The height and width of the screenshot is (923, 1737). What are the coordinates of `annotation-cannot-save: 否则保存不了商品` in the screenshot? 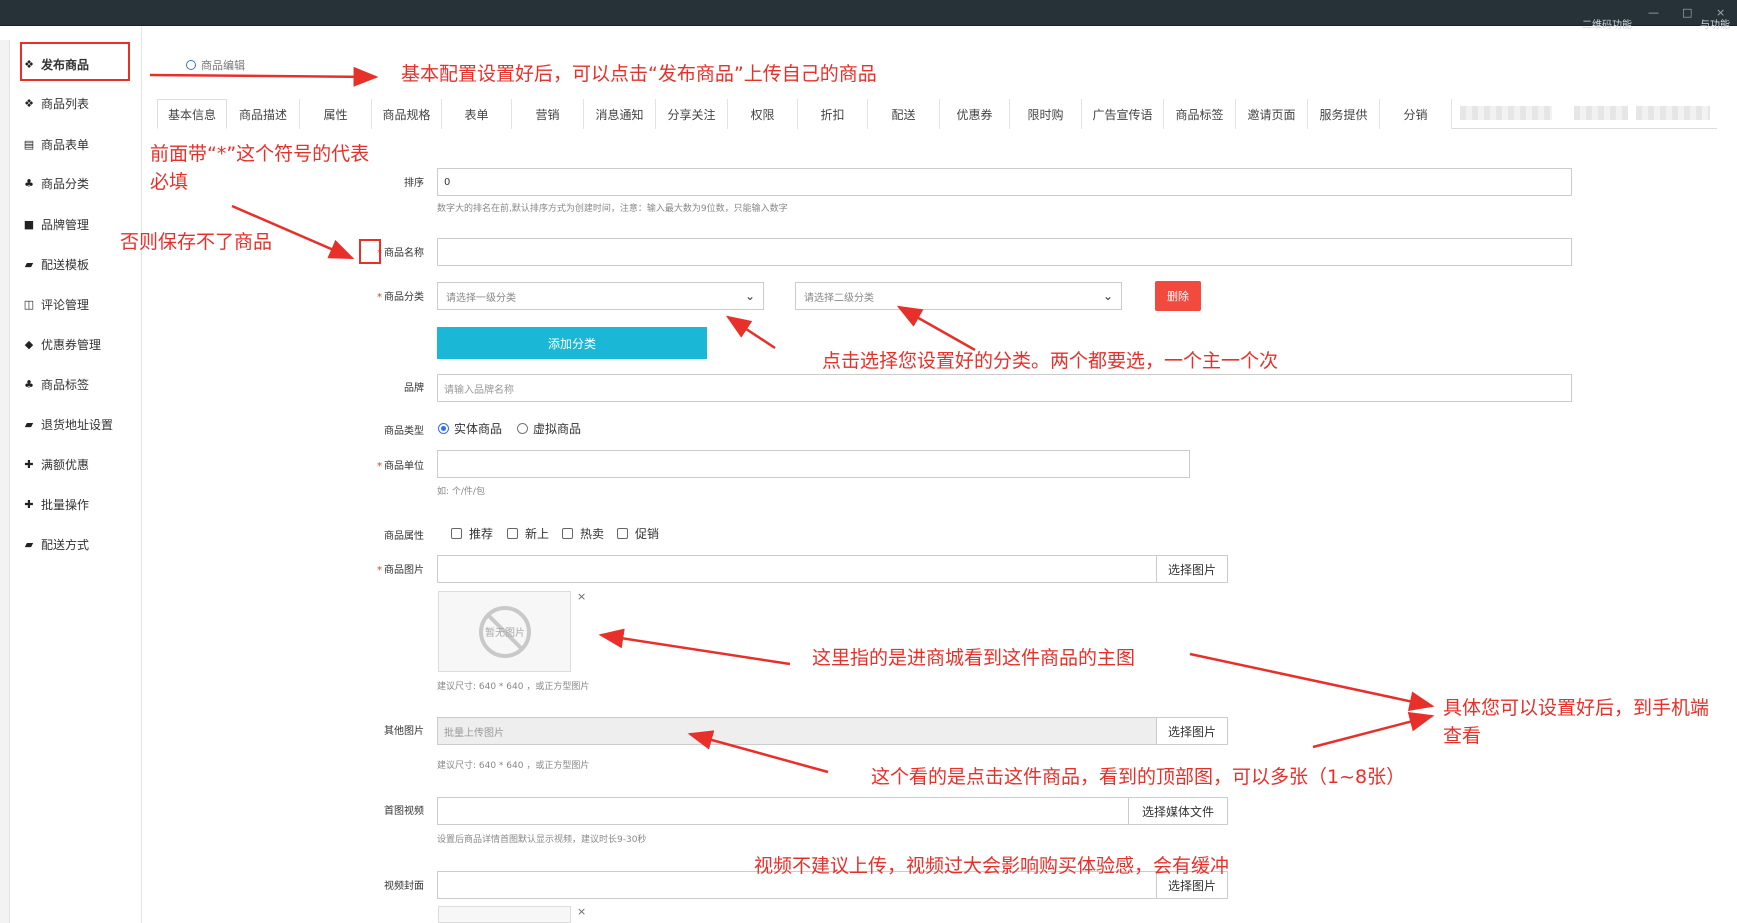 It's located at (196, 242).